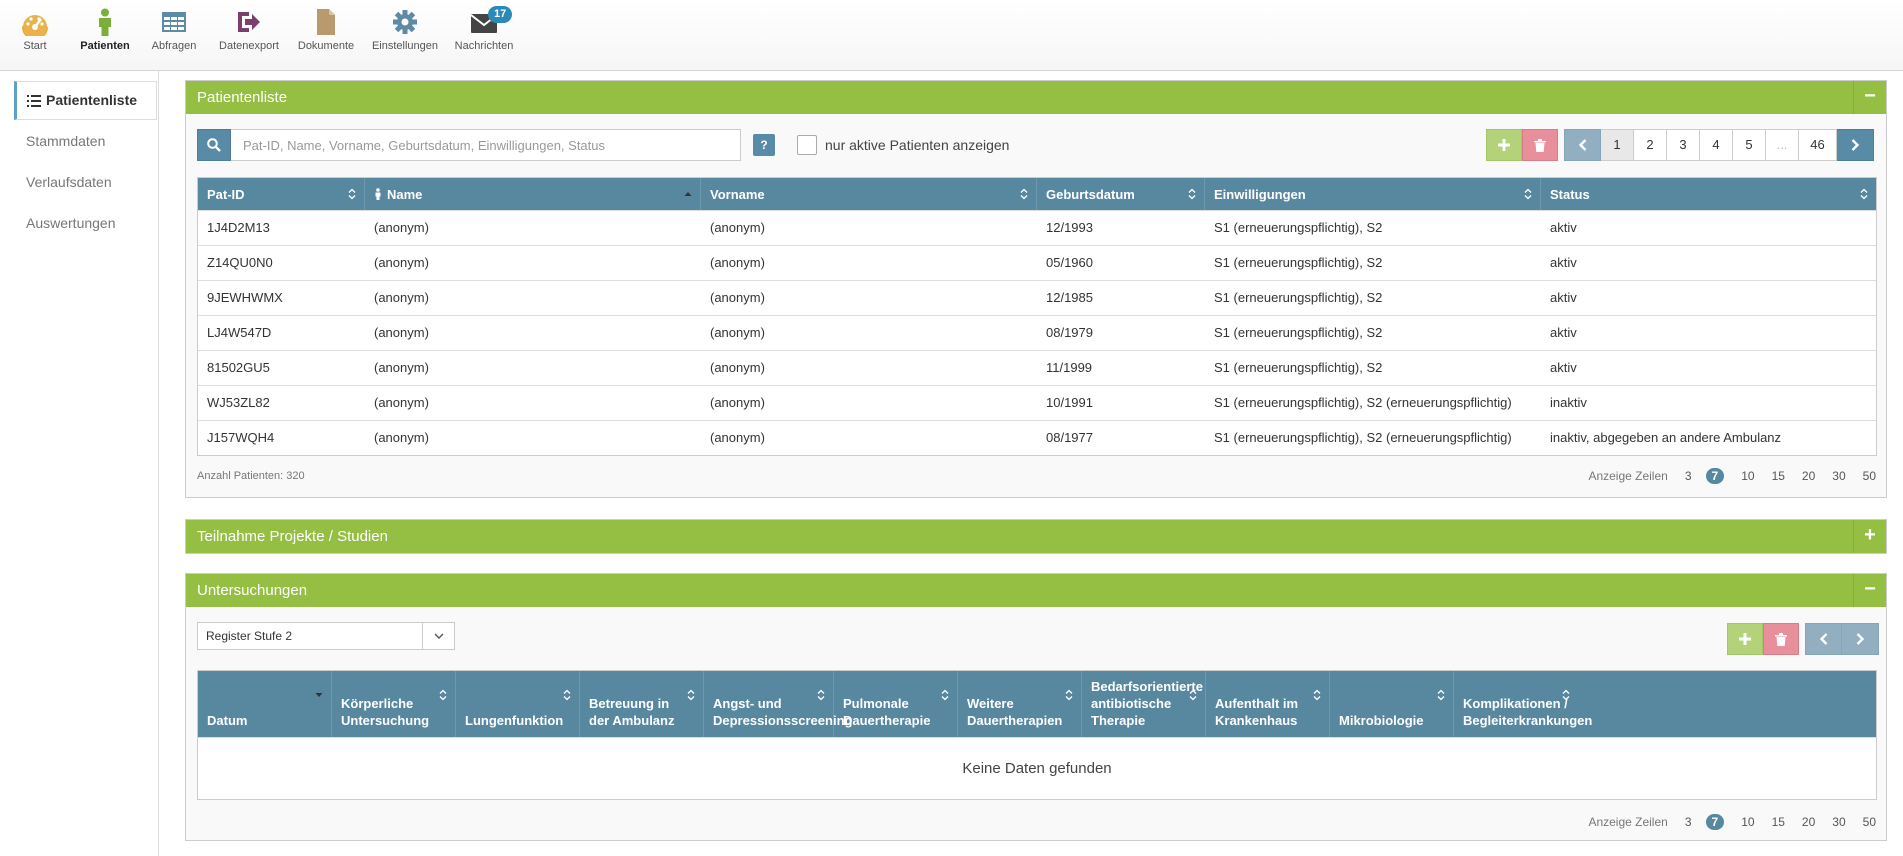 Image resolution: width=1903 pixels, height=856 pixels. What do you see at coordinates (326, 636) in the screenshot?
I see `register-select: Register Stufe 2` at bounding box center [326, 636].